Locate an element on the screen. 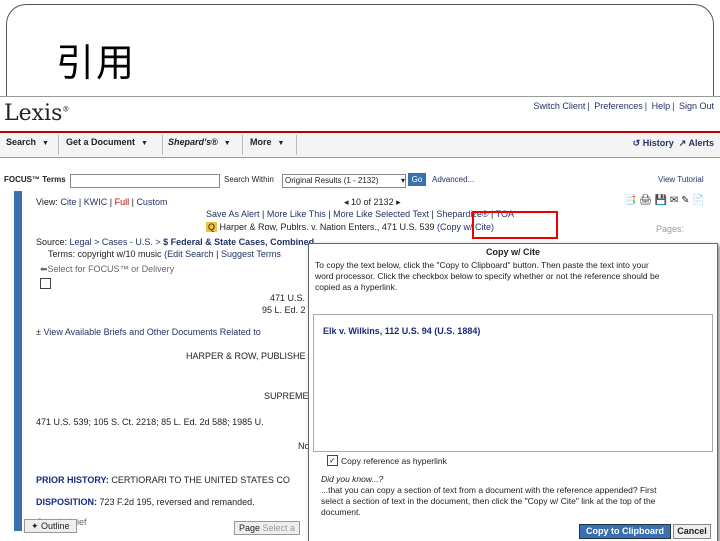  slide-title: 引用 is located at coordinates (96, 63).